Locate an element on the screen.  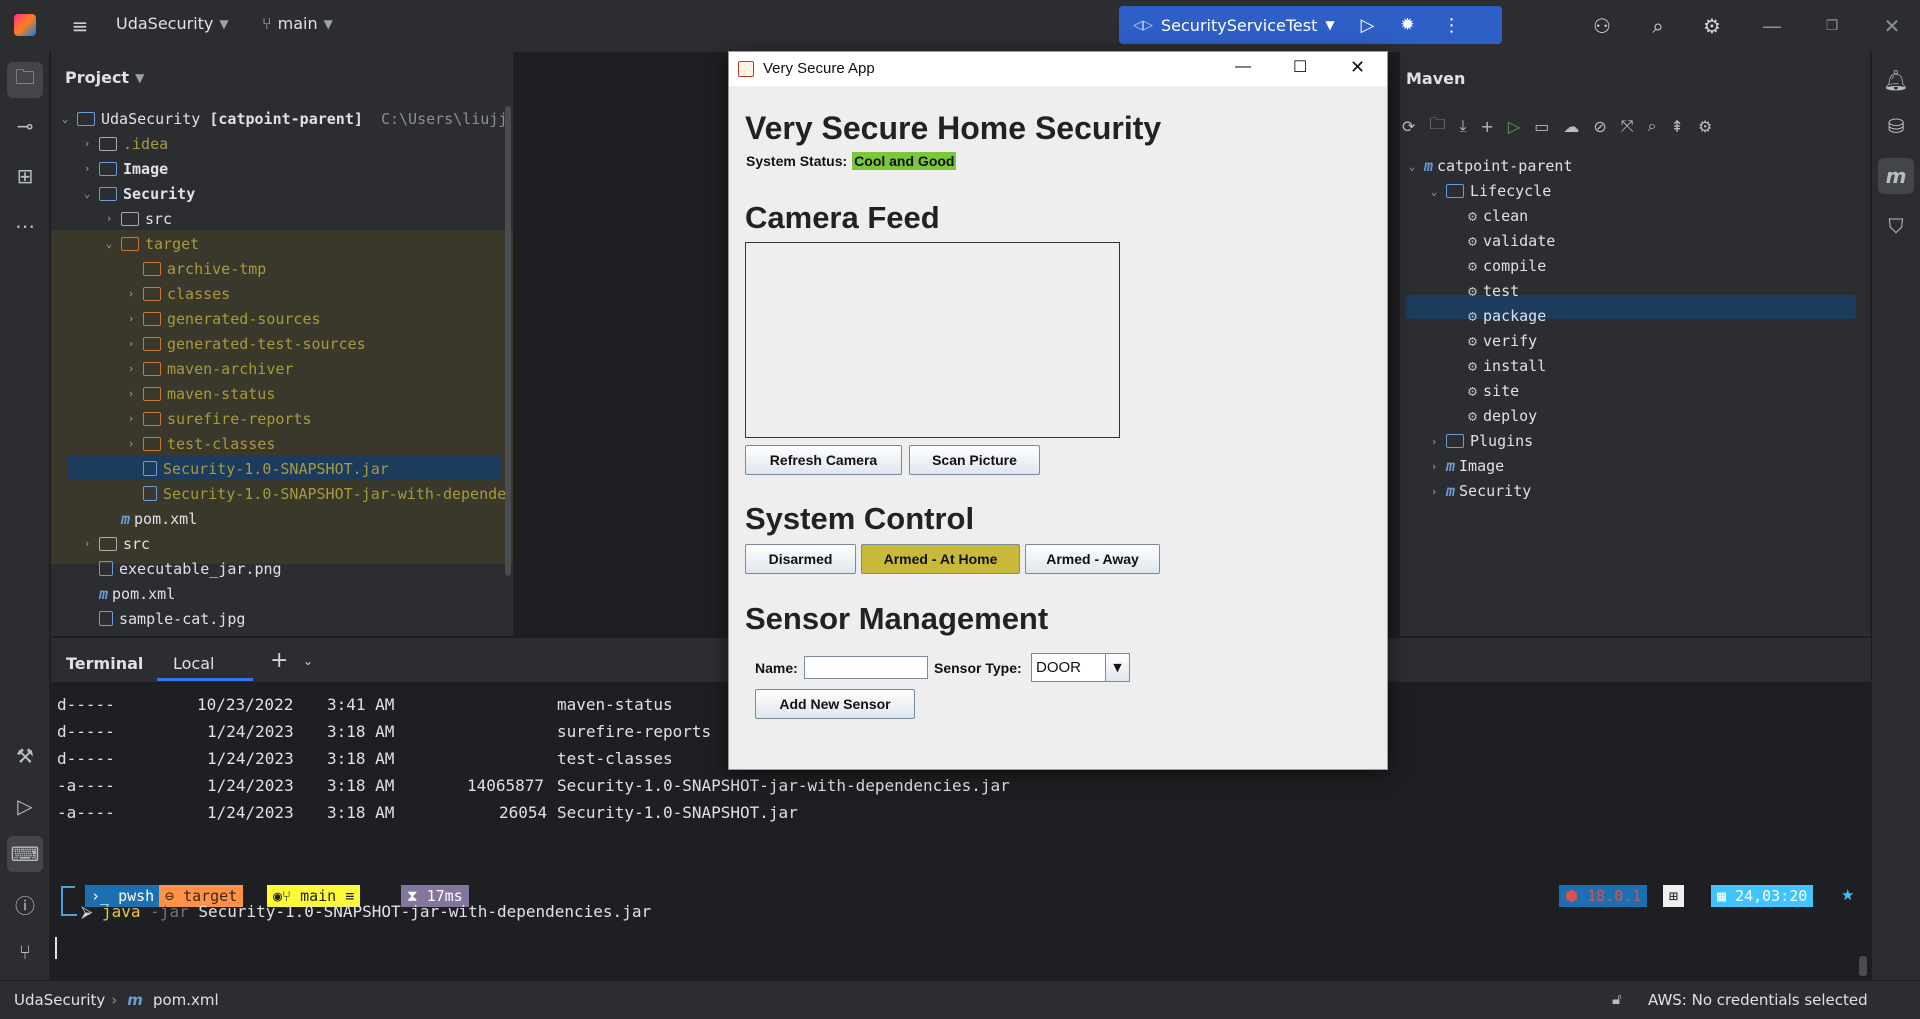
structure-icon: ⊞ is located at coordinates (25, 176).